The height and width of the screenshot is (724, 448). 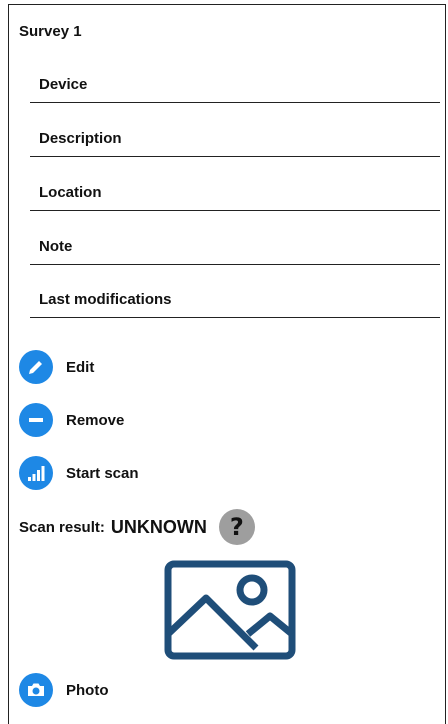 I want to click on scan-result-value: UNKNOWN, so click(x=158, y=526).